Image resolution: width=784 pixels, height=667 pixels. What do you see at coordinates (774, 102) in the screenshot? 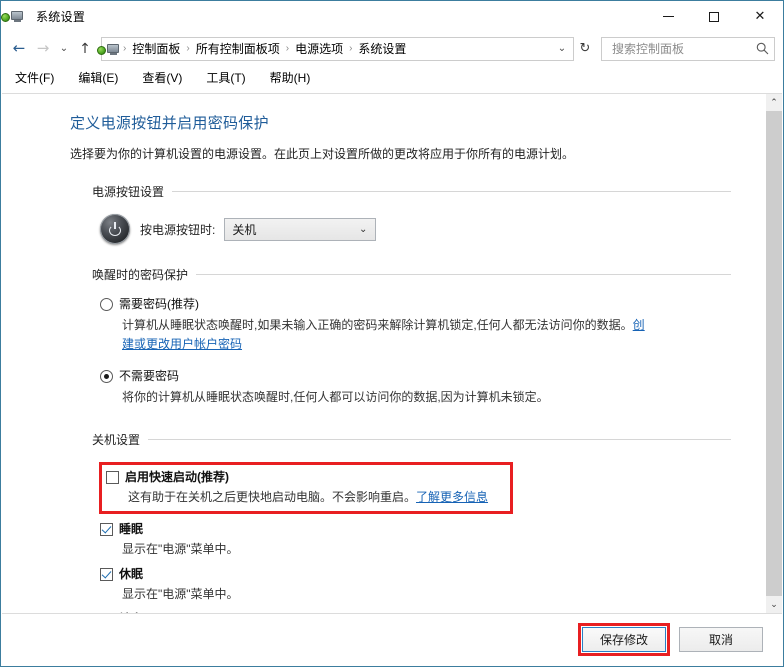
I see `scroll-up-button: ⌃` at bounding box center [774, 102].